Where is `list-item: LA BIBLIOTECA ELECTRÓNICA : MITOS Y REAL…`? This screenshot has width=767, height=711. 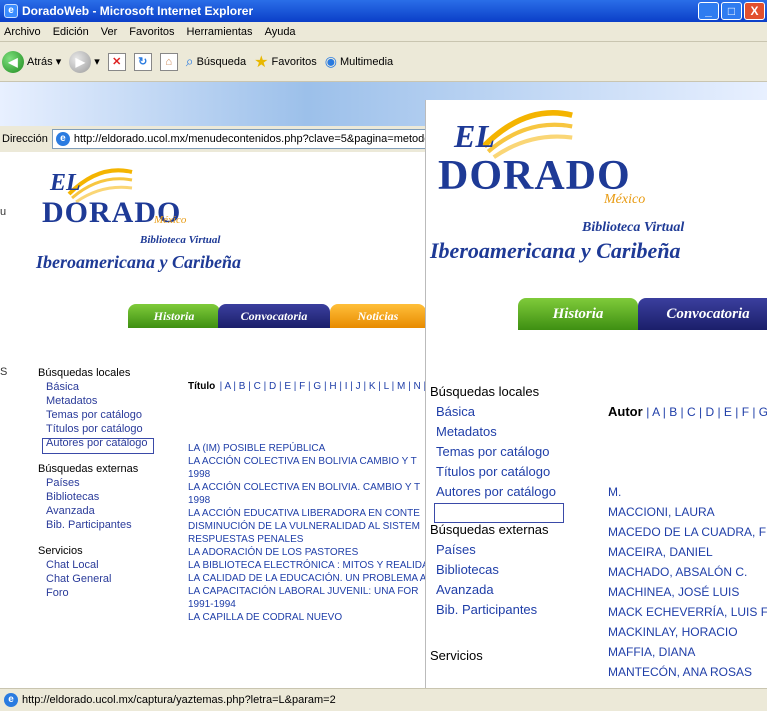 list-item: LA BIBLIOTECA ELECTRÓNICA : MITOS Y REAL… is located at coordinates (308, 565).